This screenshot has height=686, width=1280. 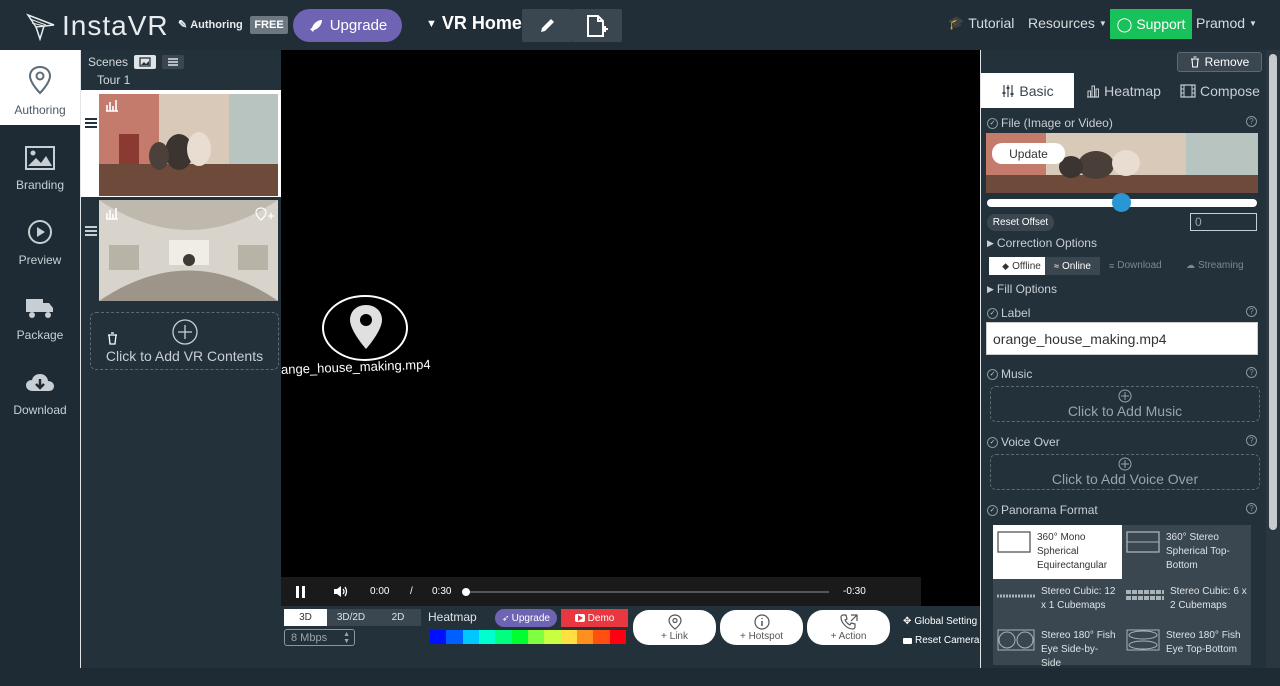 What do you see at coordinates (1022, 289) in the screenshot?
I see `fill-options-toggle: ▶ Fill Options` at bounding box center [1022, 289].